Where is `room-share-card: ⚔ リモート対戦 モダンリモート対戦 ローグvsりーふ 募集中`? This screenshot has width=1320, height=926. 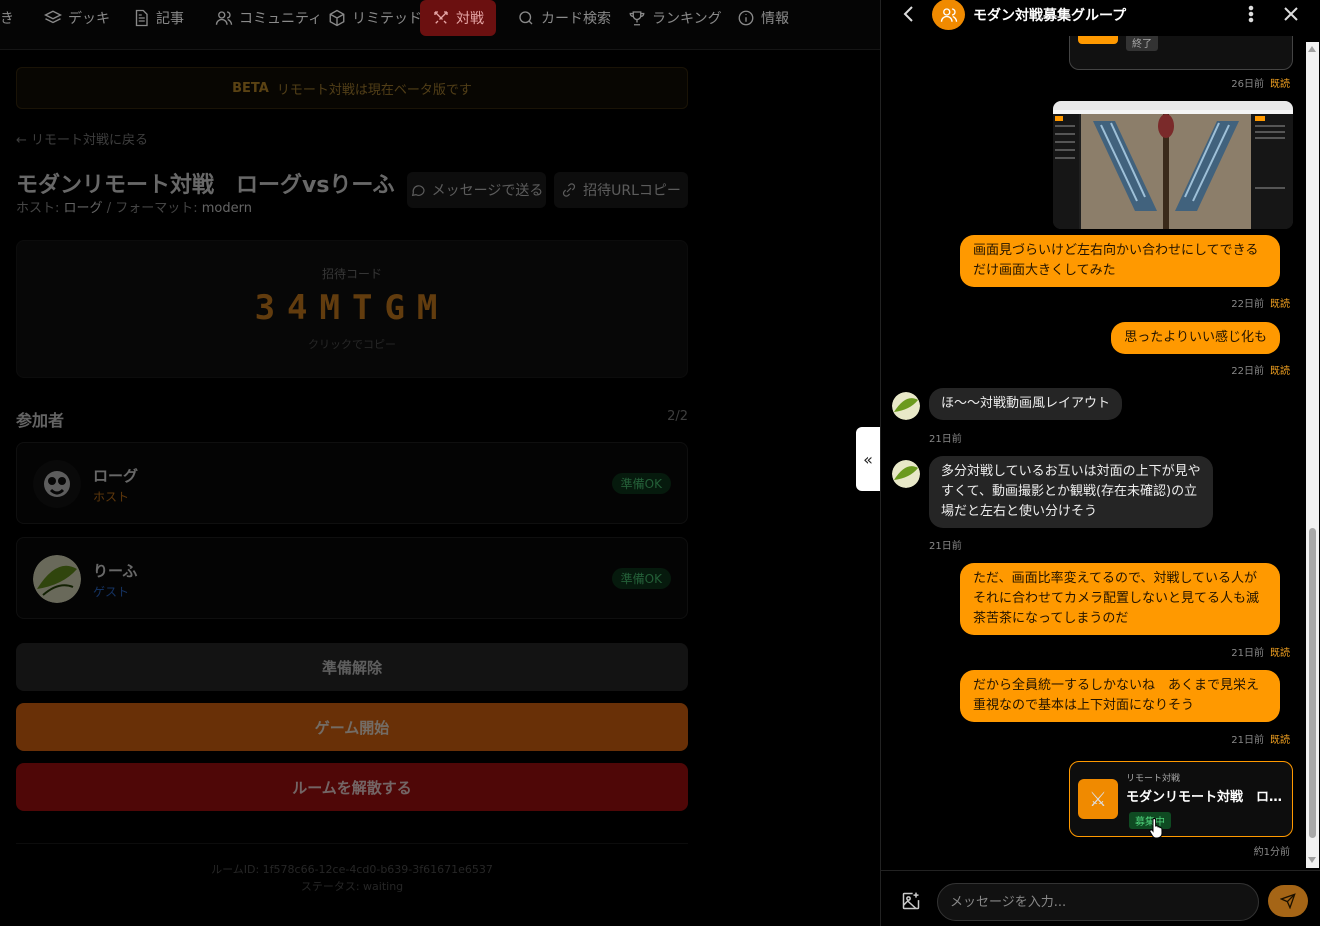
room-share-card: ⚔ リモート対戦 モダンリモート対戦 ローグvsりーふ 募集中 is located at coordinates (1181, 799).